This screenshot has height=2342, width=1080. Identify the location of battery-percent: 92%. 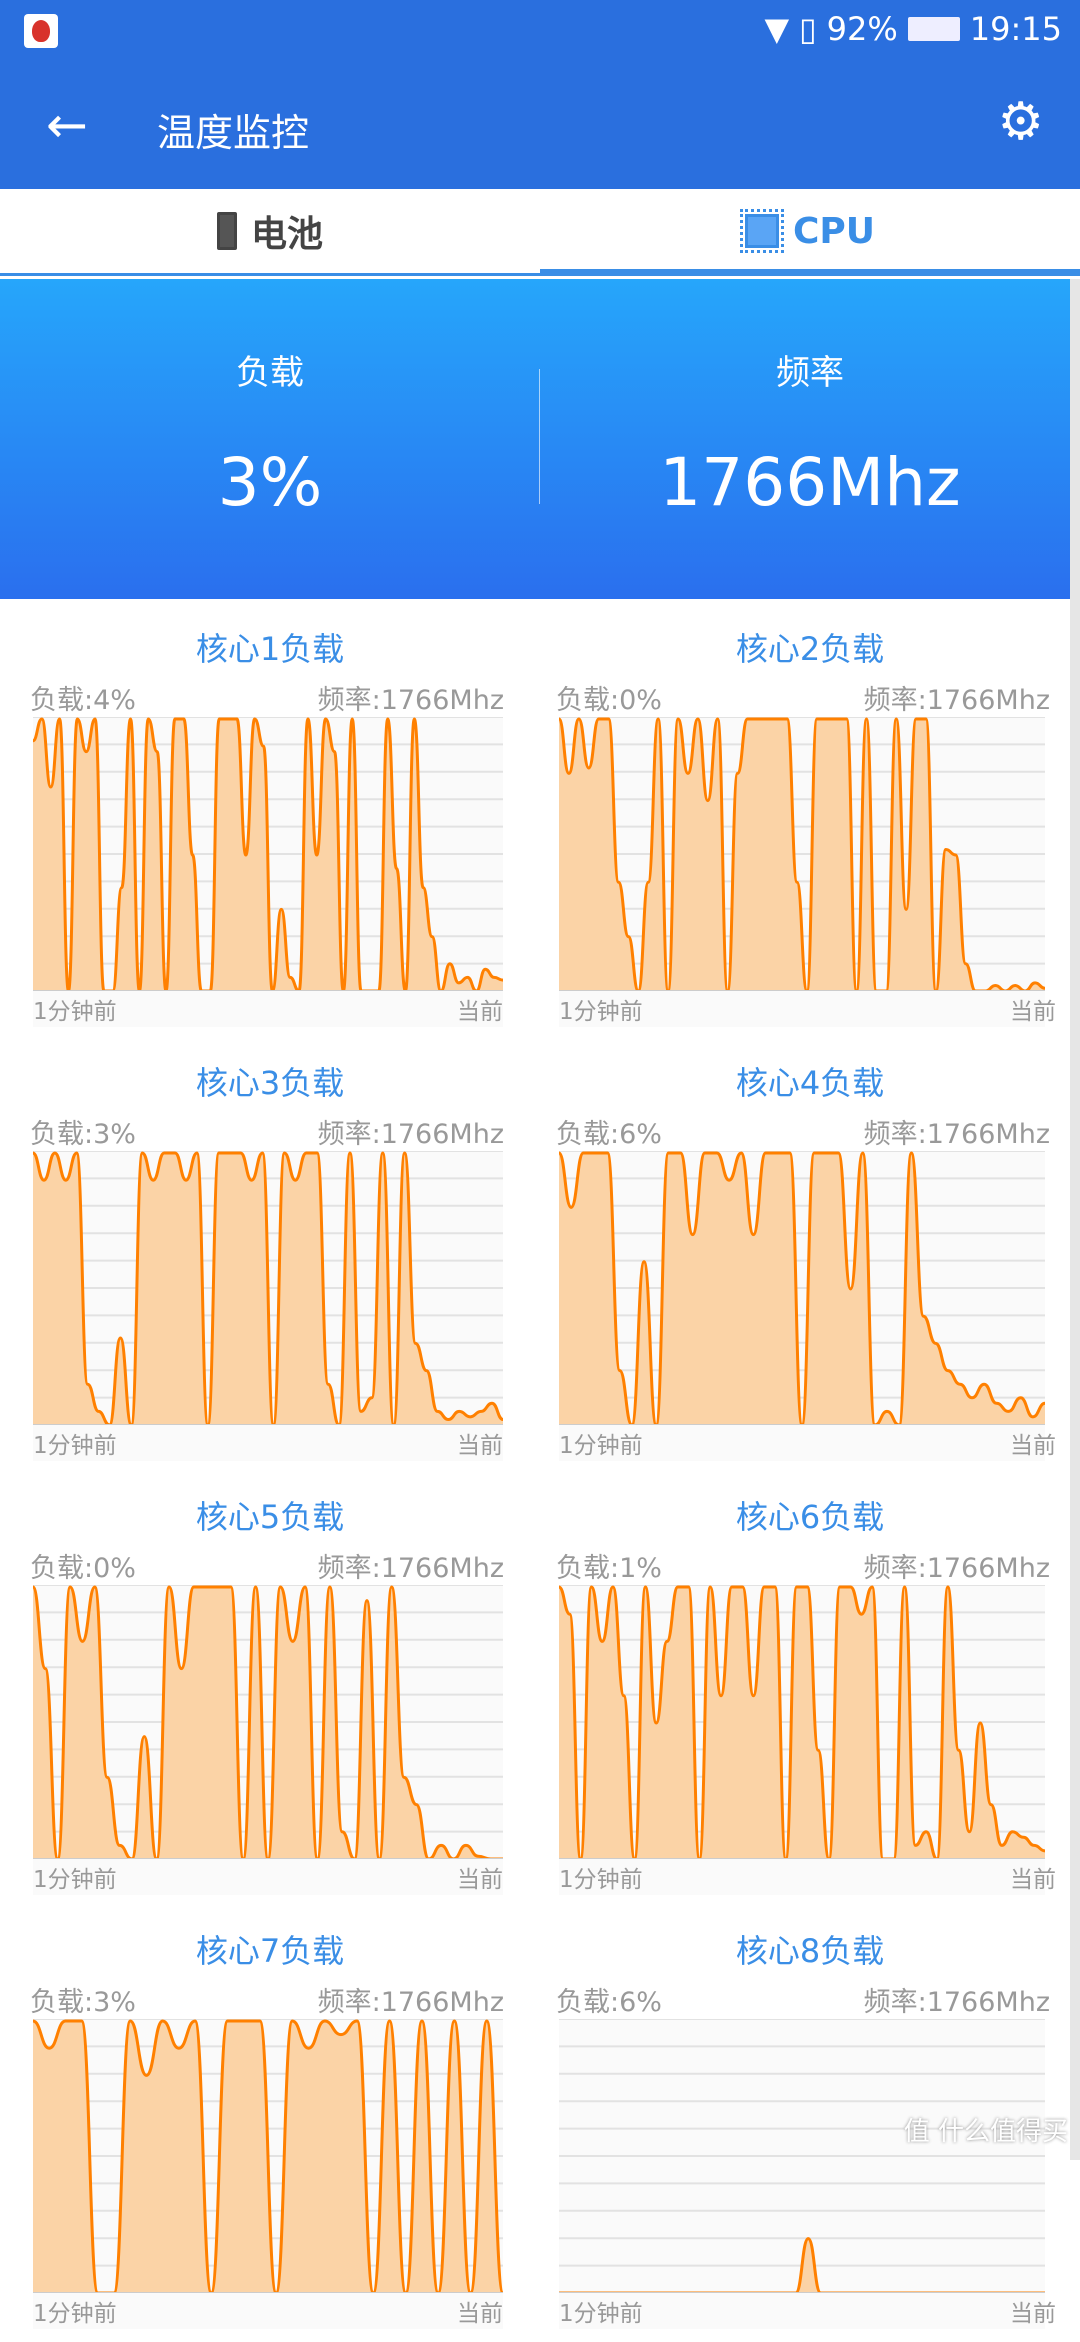
(862, 29).